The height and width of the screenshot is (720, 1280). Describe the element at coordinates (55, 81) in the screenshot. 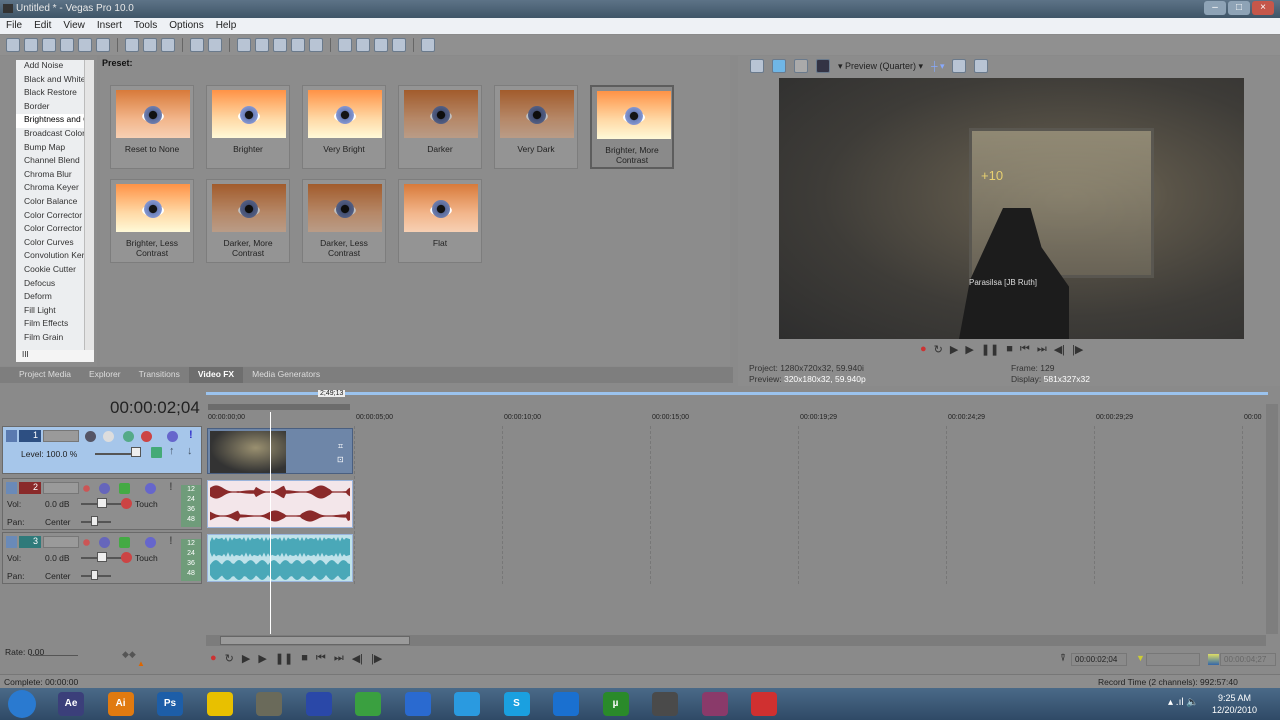

I see `fx-list-item: Black and White` at that location.